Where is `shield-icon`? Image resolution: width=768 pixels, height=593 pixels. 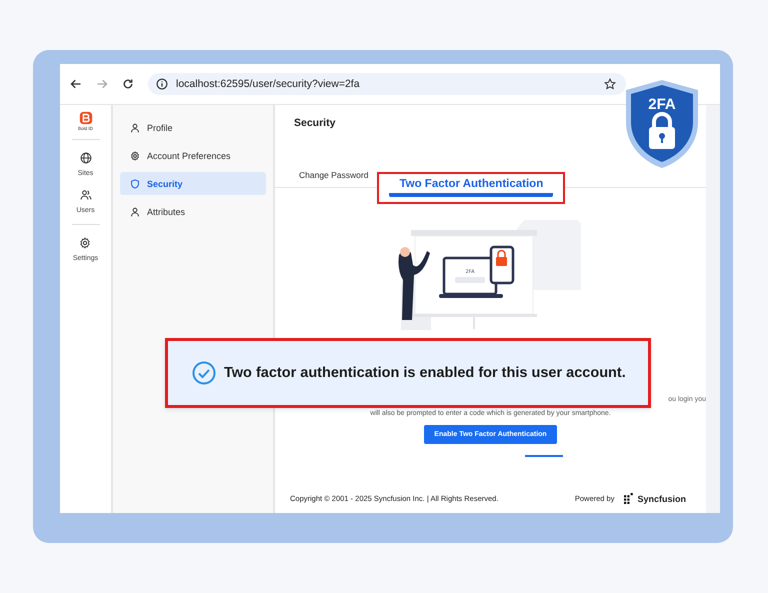
shield-icon is located at coordinates (135, 183).